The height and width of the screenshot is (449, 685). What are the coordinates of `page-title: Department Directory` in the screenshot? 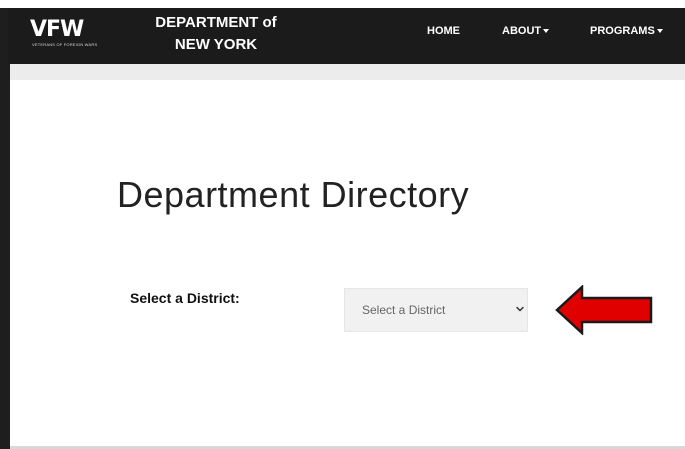 It's located at (293, 194).